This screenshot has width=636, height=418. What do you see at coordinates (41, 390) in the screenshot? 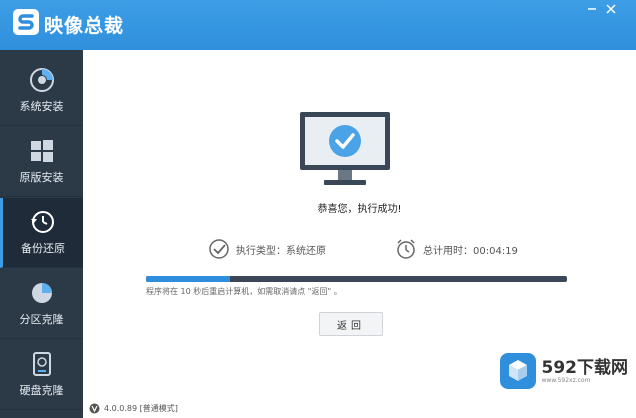
I see `sidebar-item-label: 硬盘克隆` at bounding box center [41, 390].